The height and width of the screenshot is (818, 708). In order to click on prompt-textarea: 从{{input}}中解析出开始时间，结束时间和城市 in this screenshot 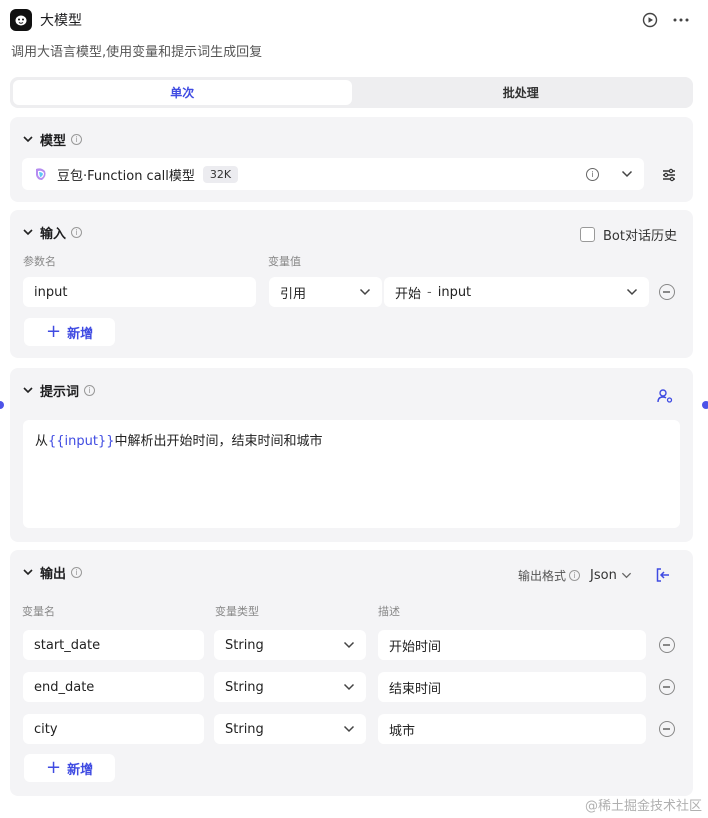, I will do `click(351, 474)`.